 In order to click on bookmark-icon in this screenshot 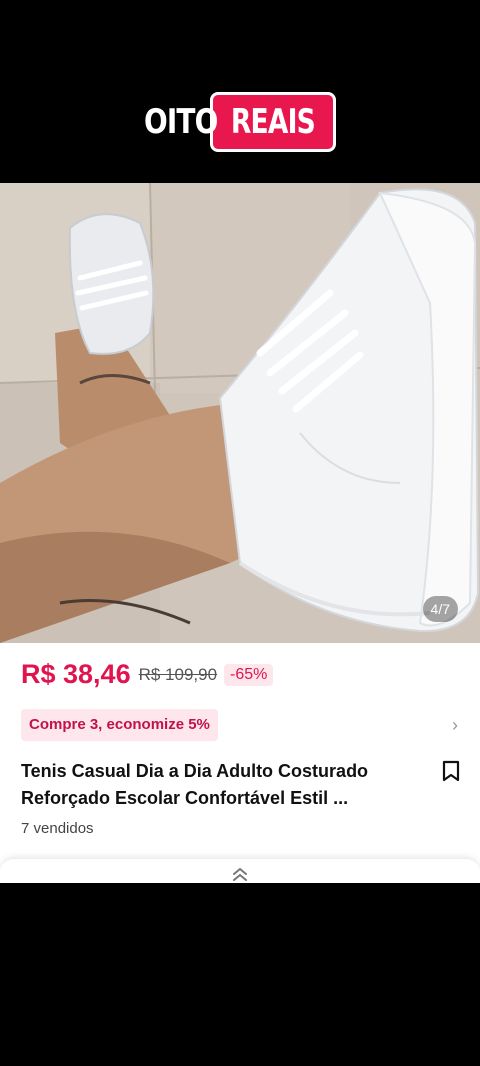, I will do `click(451, 773)`.